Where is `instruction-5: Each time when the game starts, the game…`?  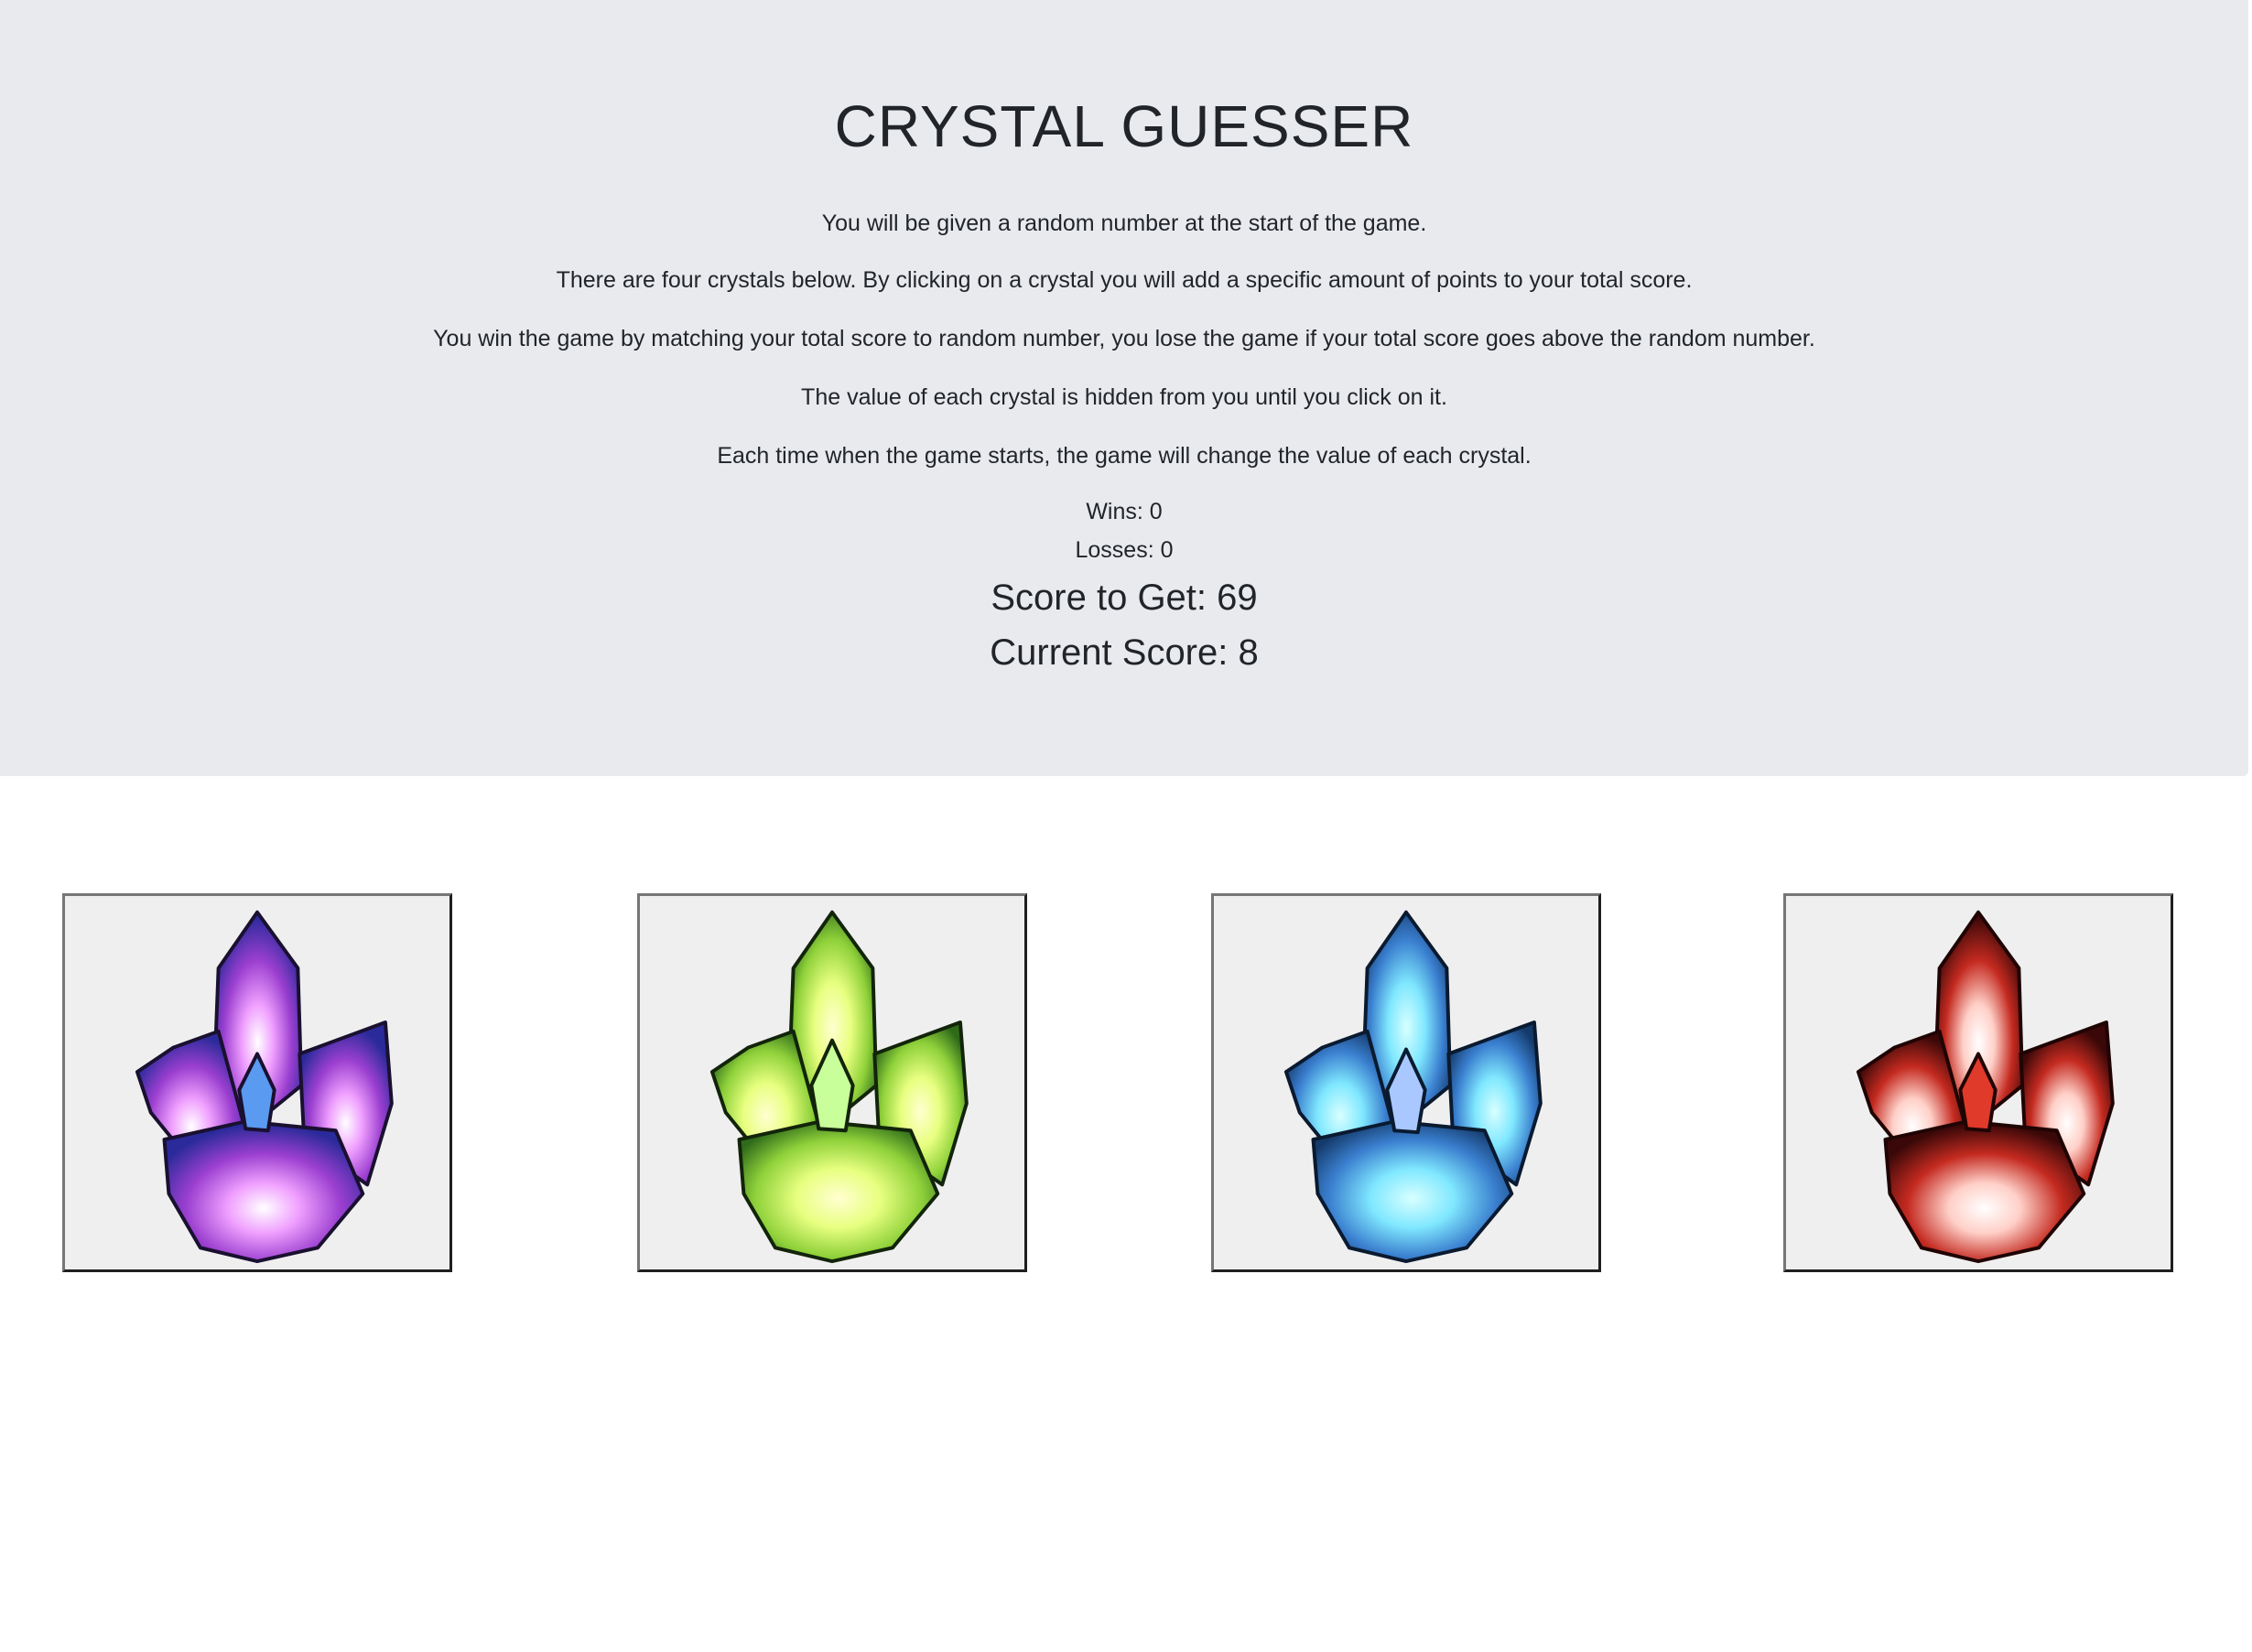 instruction-5: Each time when the game starts, the game… is located at coordinates (1124, 456).